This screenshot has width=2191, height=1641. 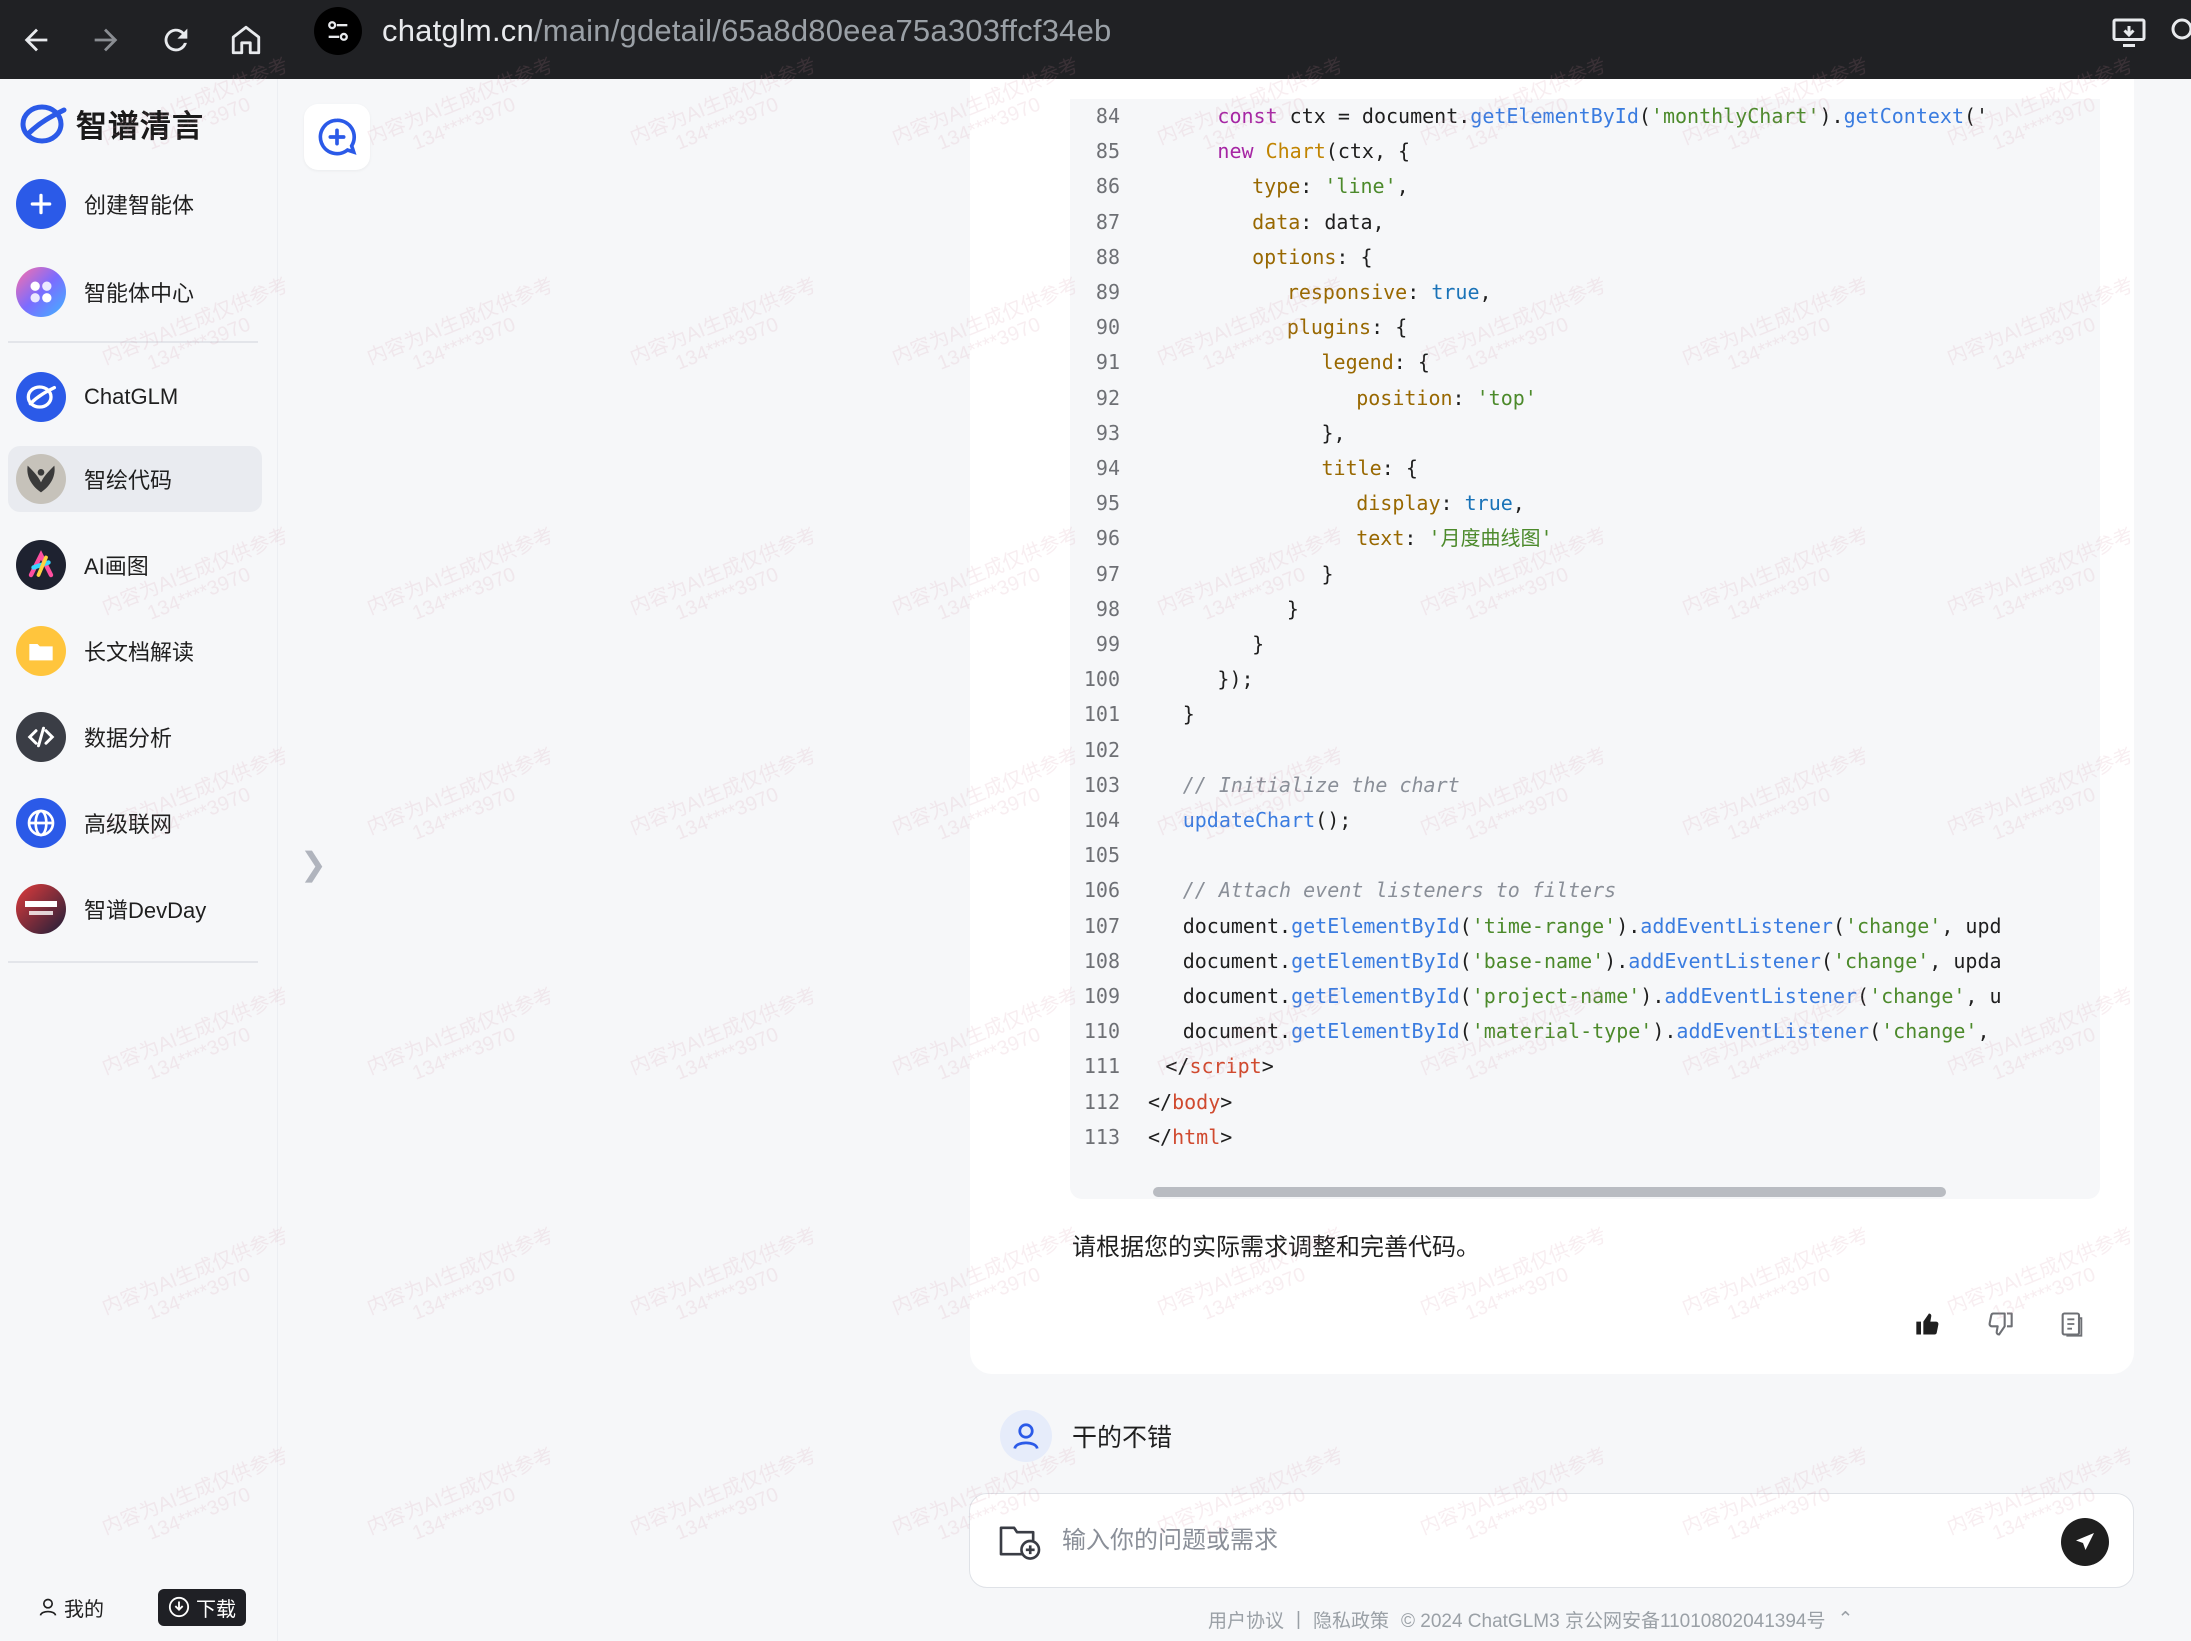 What do you see at coordinates (1928, 1324) in the screenshot?
I see `like-button` at bounding box center [1928, 1324].